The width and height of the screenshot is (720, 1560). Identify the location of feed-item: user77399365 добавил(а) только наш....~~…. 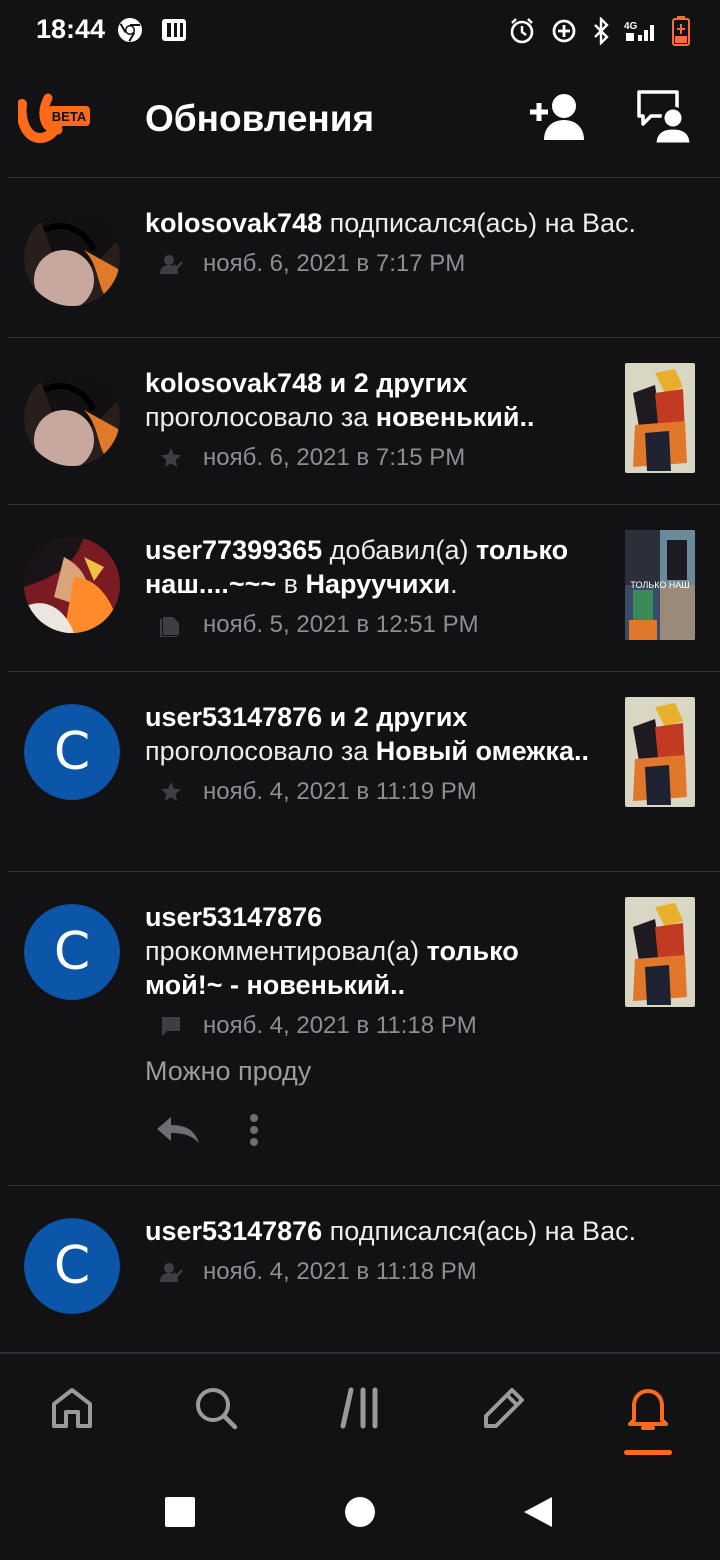
(364, 588).